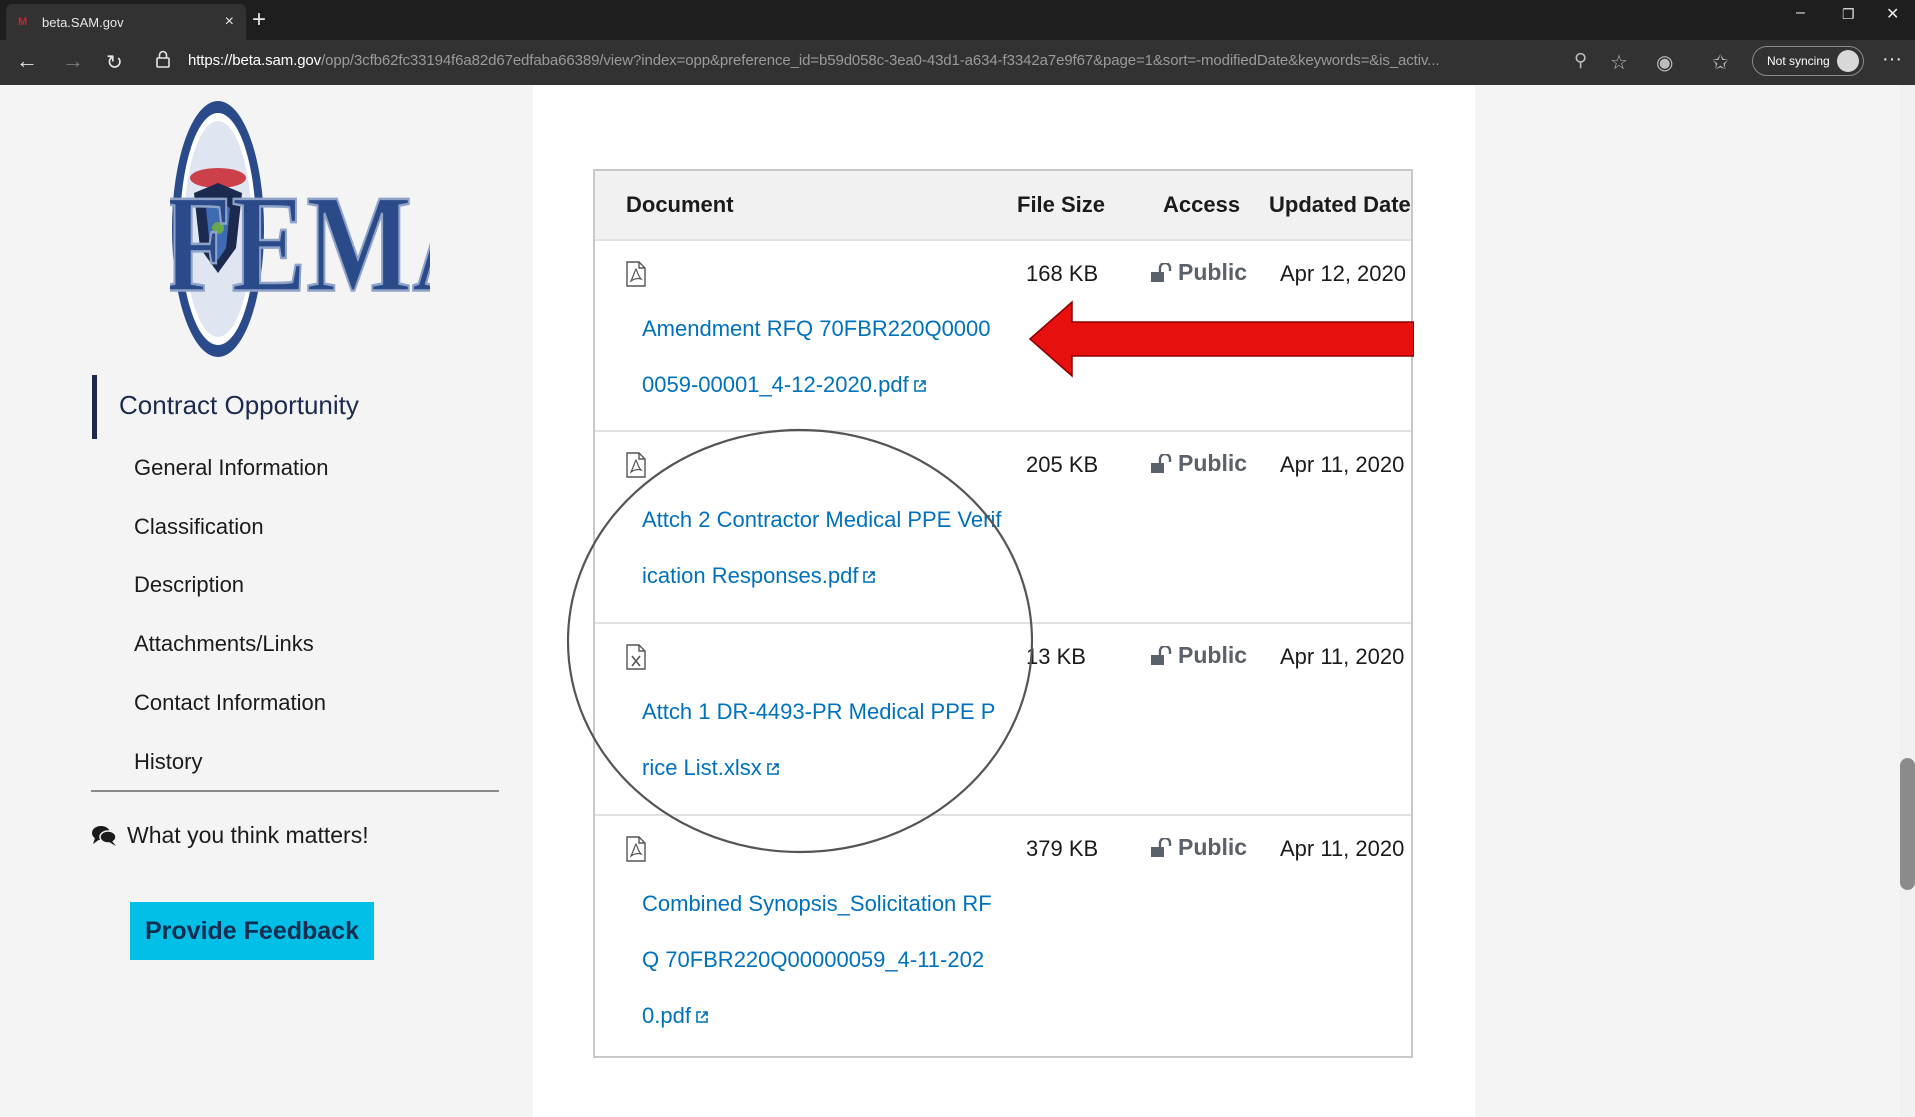  I want to click on sidebar-item-attachments-links: Attachments/Links, so click(224, 644).